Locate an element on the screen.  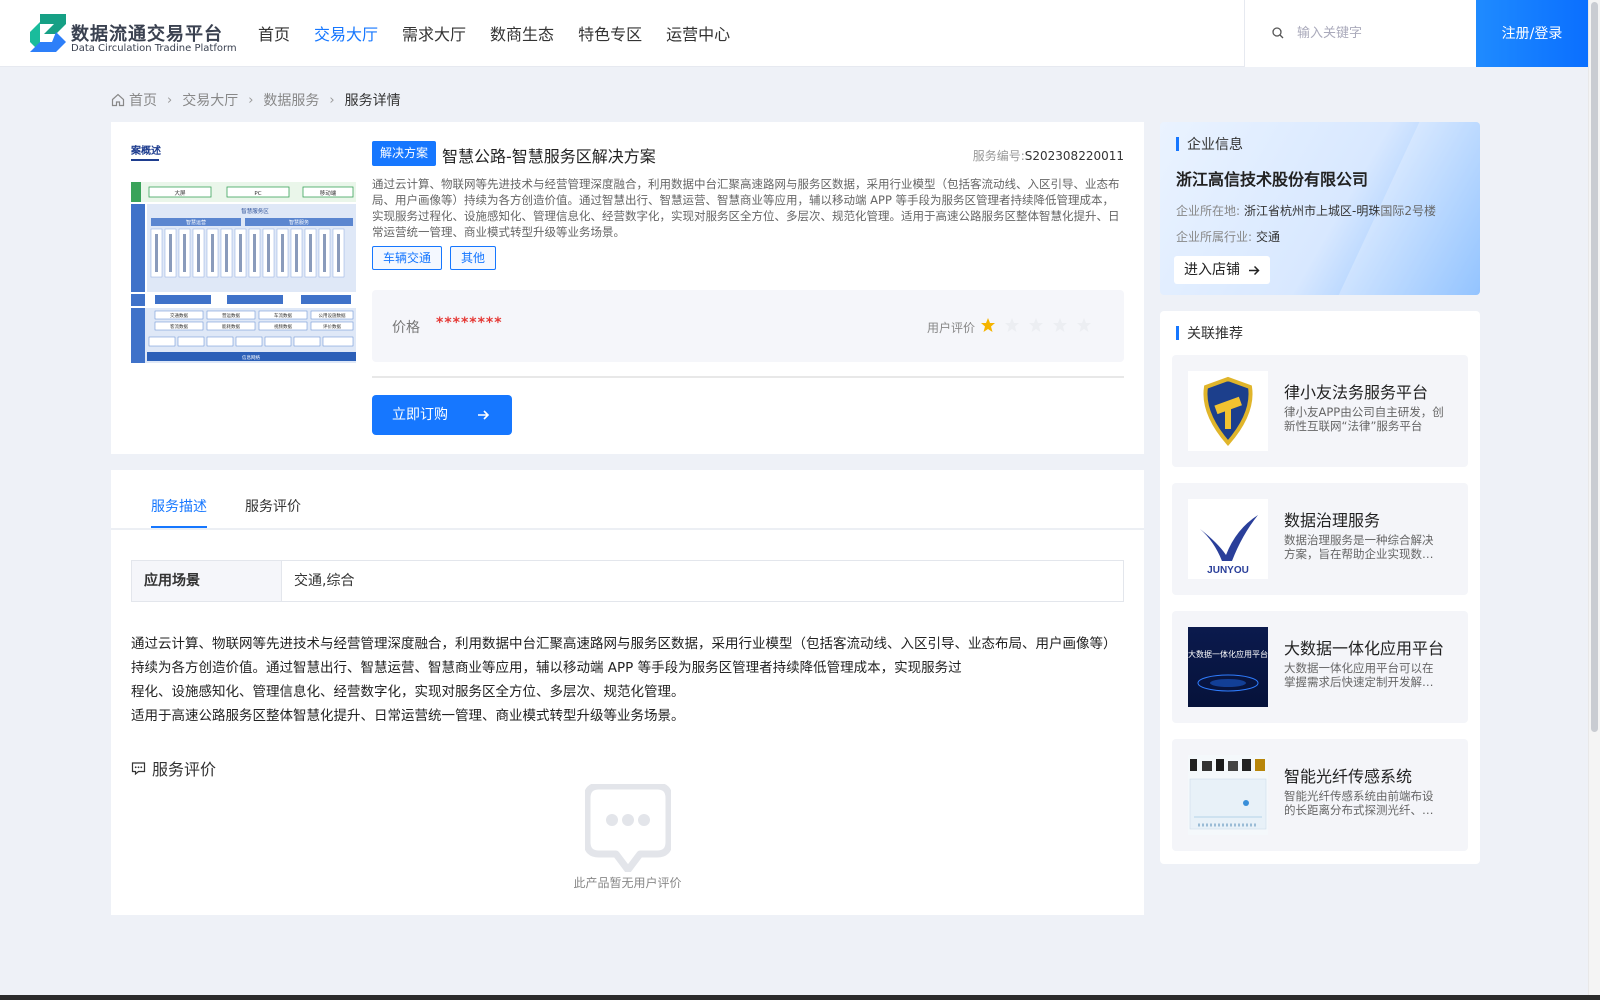
recommend-section-title: 关联推荐 is located at coordinates (1209, 333).